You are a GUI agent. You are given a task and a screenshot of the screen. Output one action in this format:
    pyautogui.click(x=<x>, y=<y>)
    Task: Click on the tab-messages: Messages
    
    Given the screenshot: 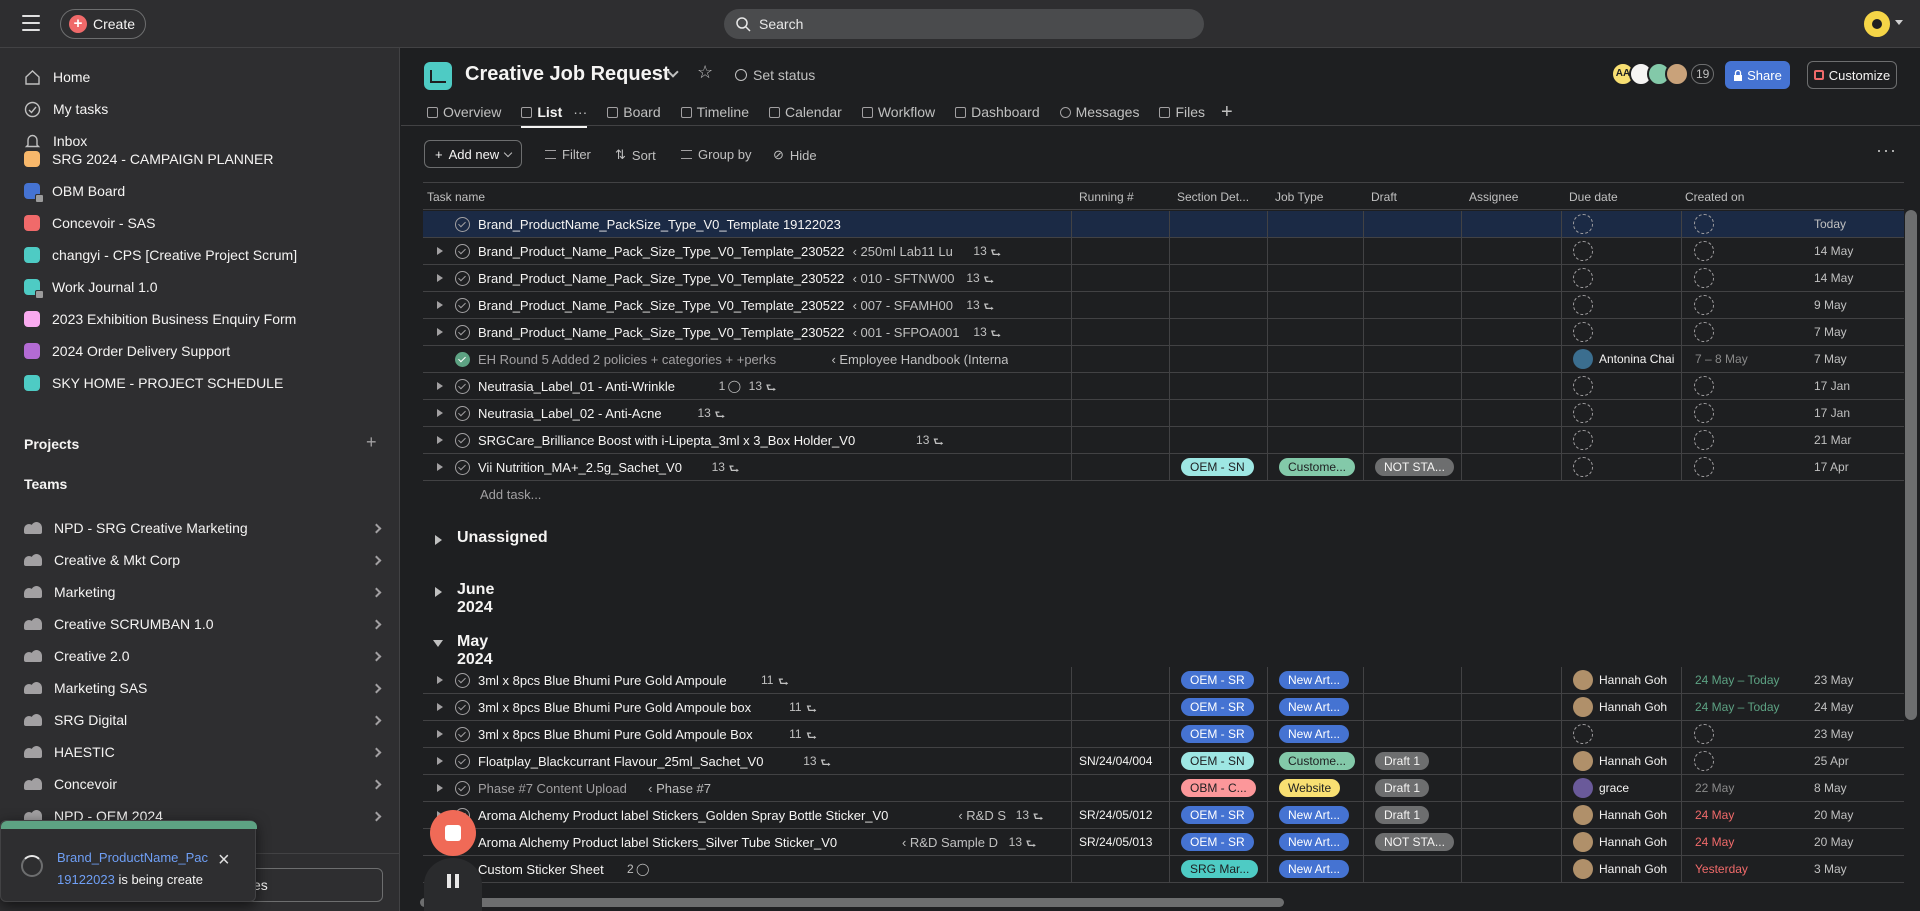 What is the action you would take?
    pyautogui.click(x=1099, y=112)
    